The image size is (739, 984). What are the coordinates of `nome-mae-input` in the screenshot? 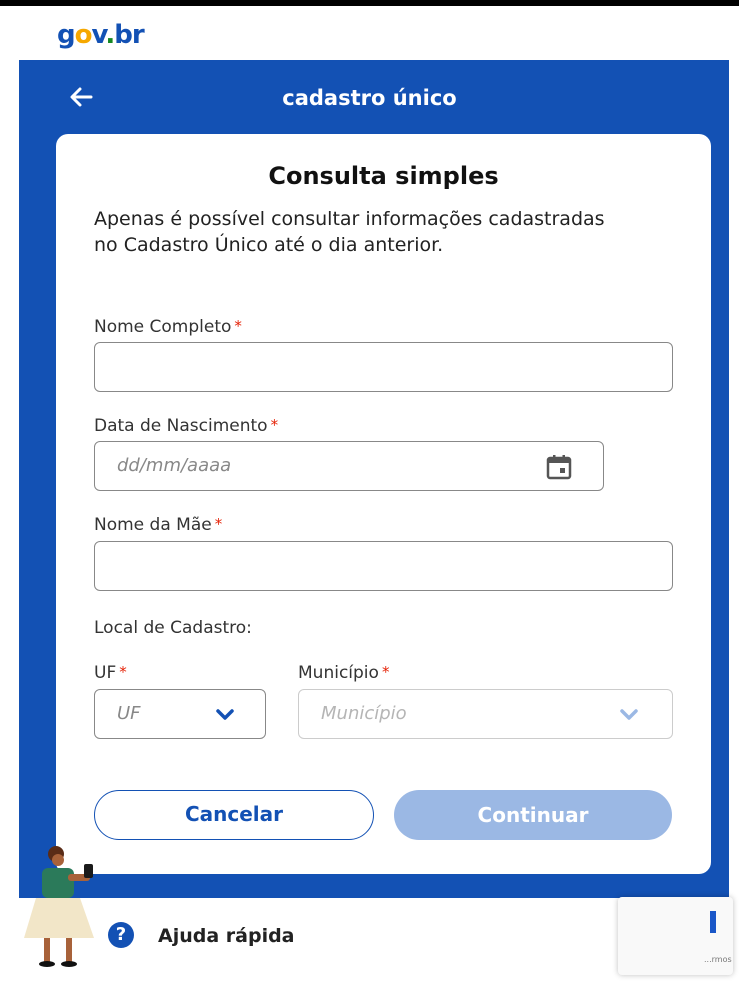 It's located at (383, 566).